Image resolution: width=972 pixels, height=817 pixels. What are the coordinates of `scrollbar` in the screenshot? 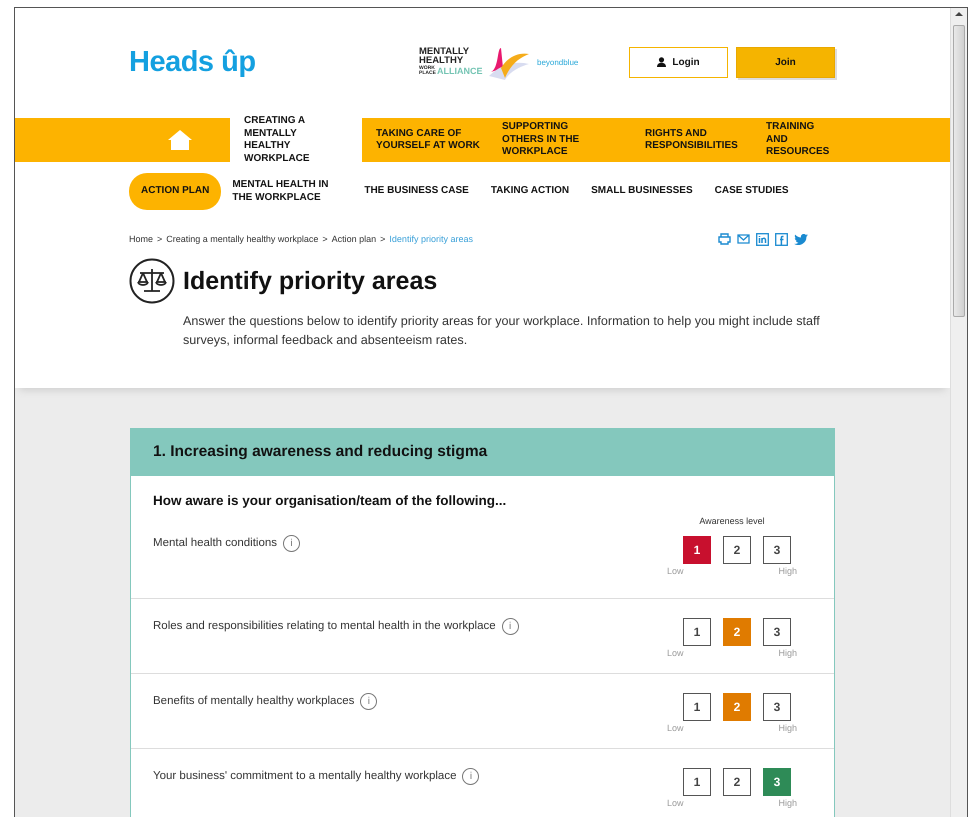 It's located at (958, 412).